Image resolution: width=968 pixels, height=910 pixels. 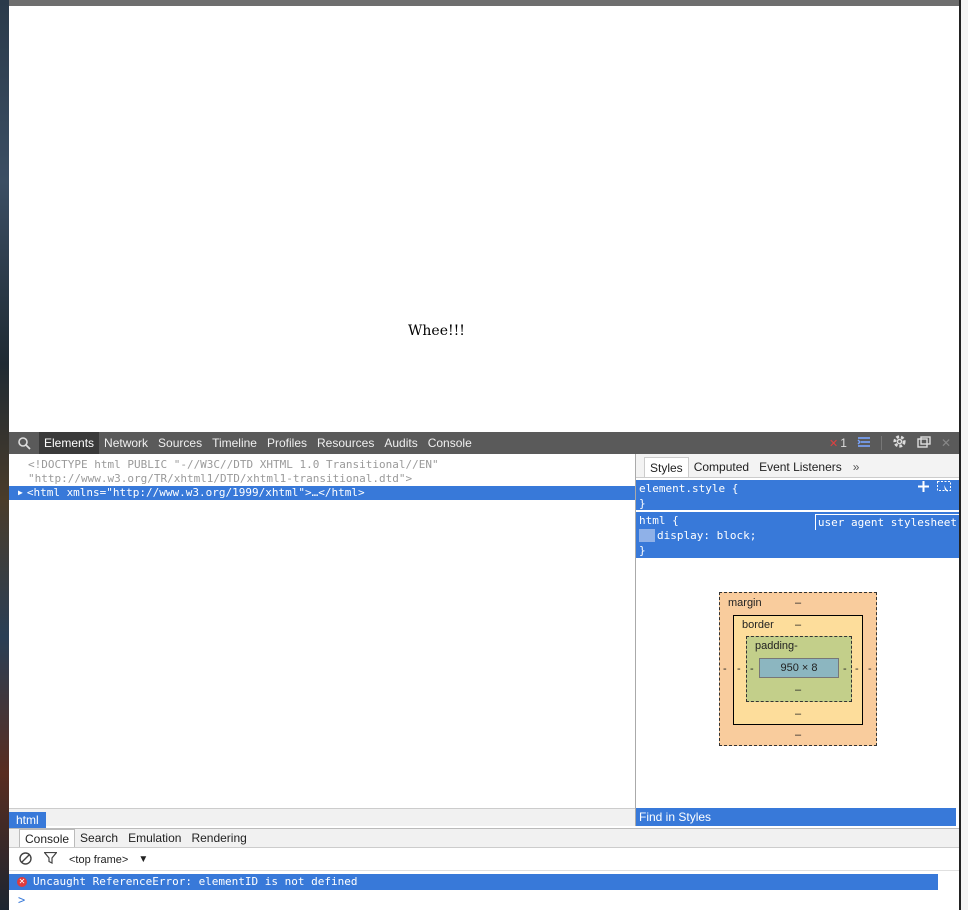 I want to click on sidebar-tabs: Styles Computed Event Listeners », so click(x=797, y=466).